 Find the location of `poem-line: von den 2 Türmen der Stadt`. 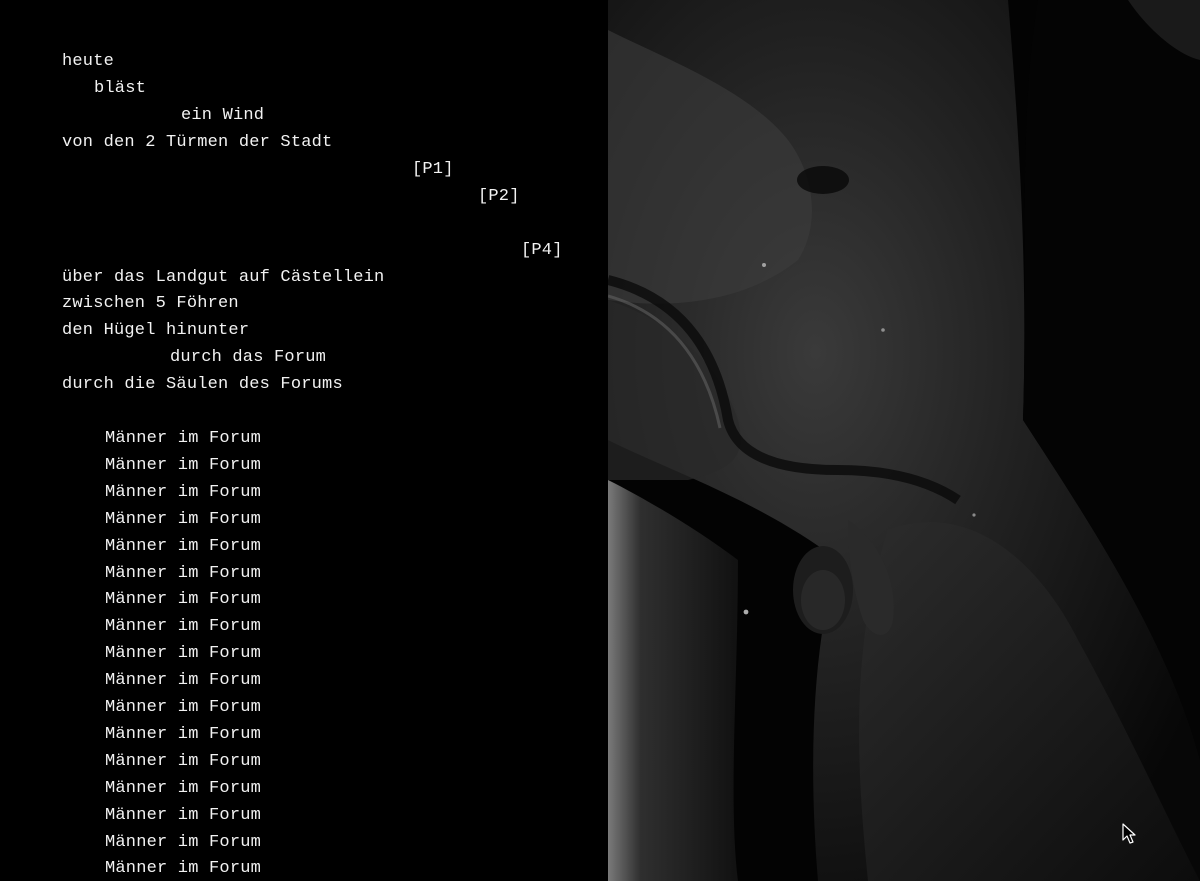

poem-line: von den 2 Türmen der Stadt is located at coordinates (197, 142).